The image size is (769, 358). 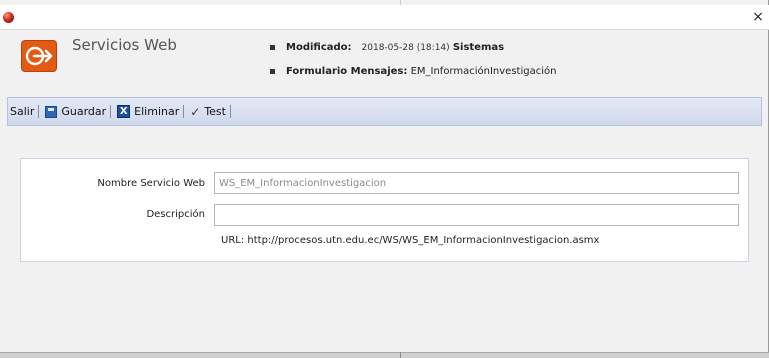 What do you see at coordinates (483, 71) in the screenshot?
I see `form-value: EM_InformaciónInvestigación` at bounding box center [483, 71].